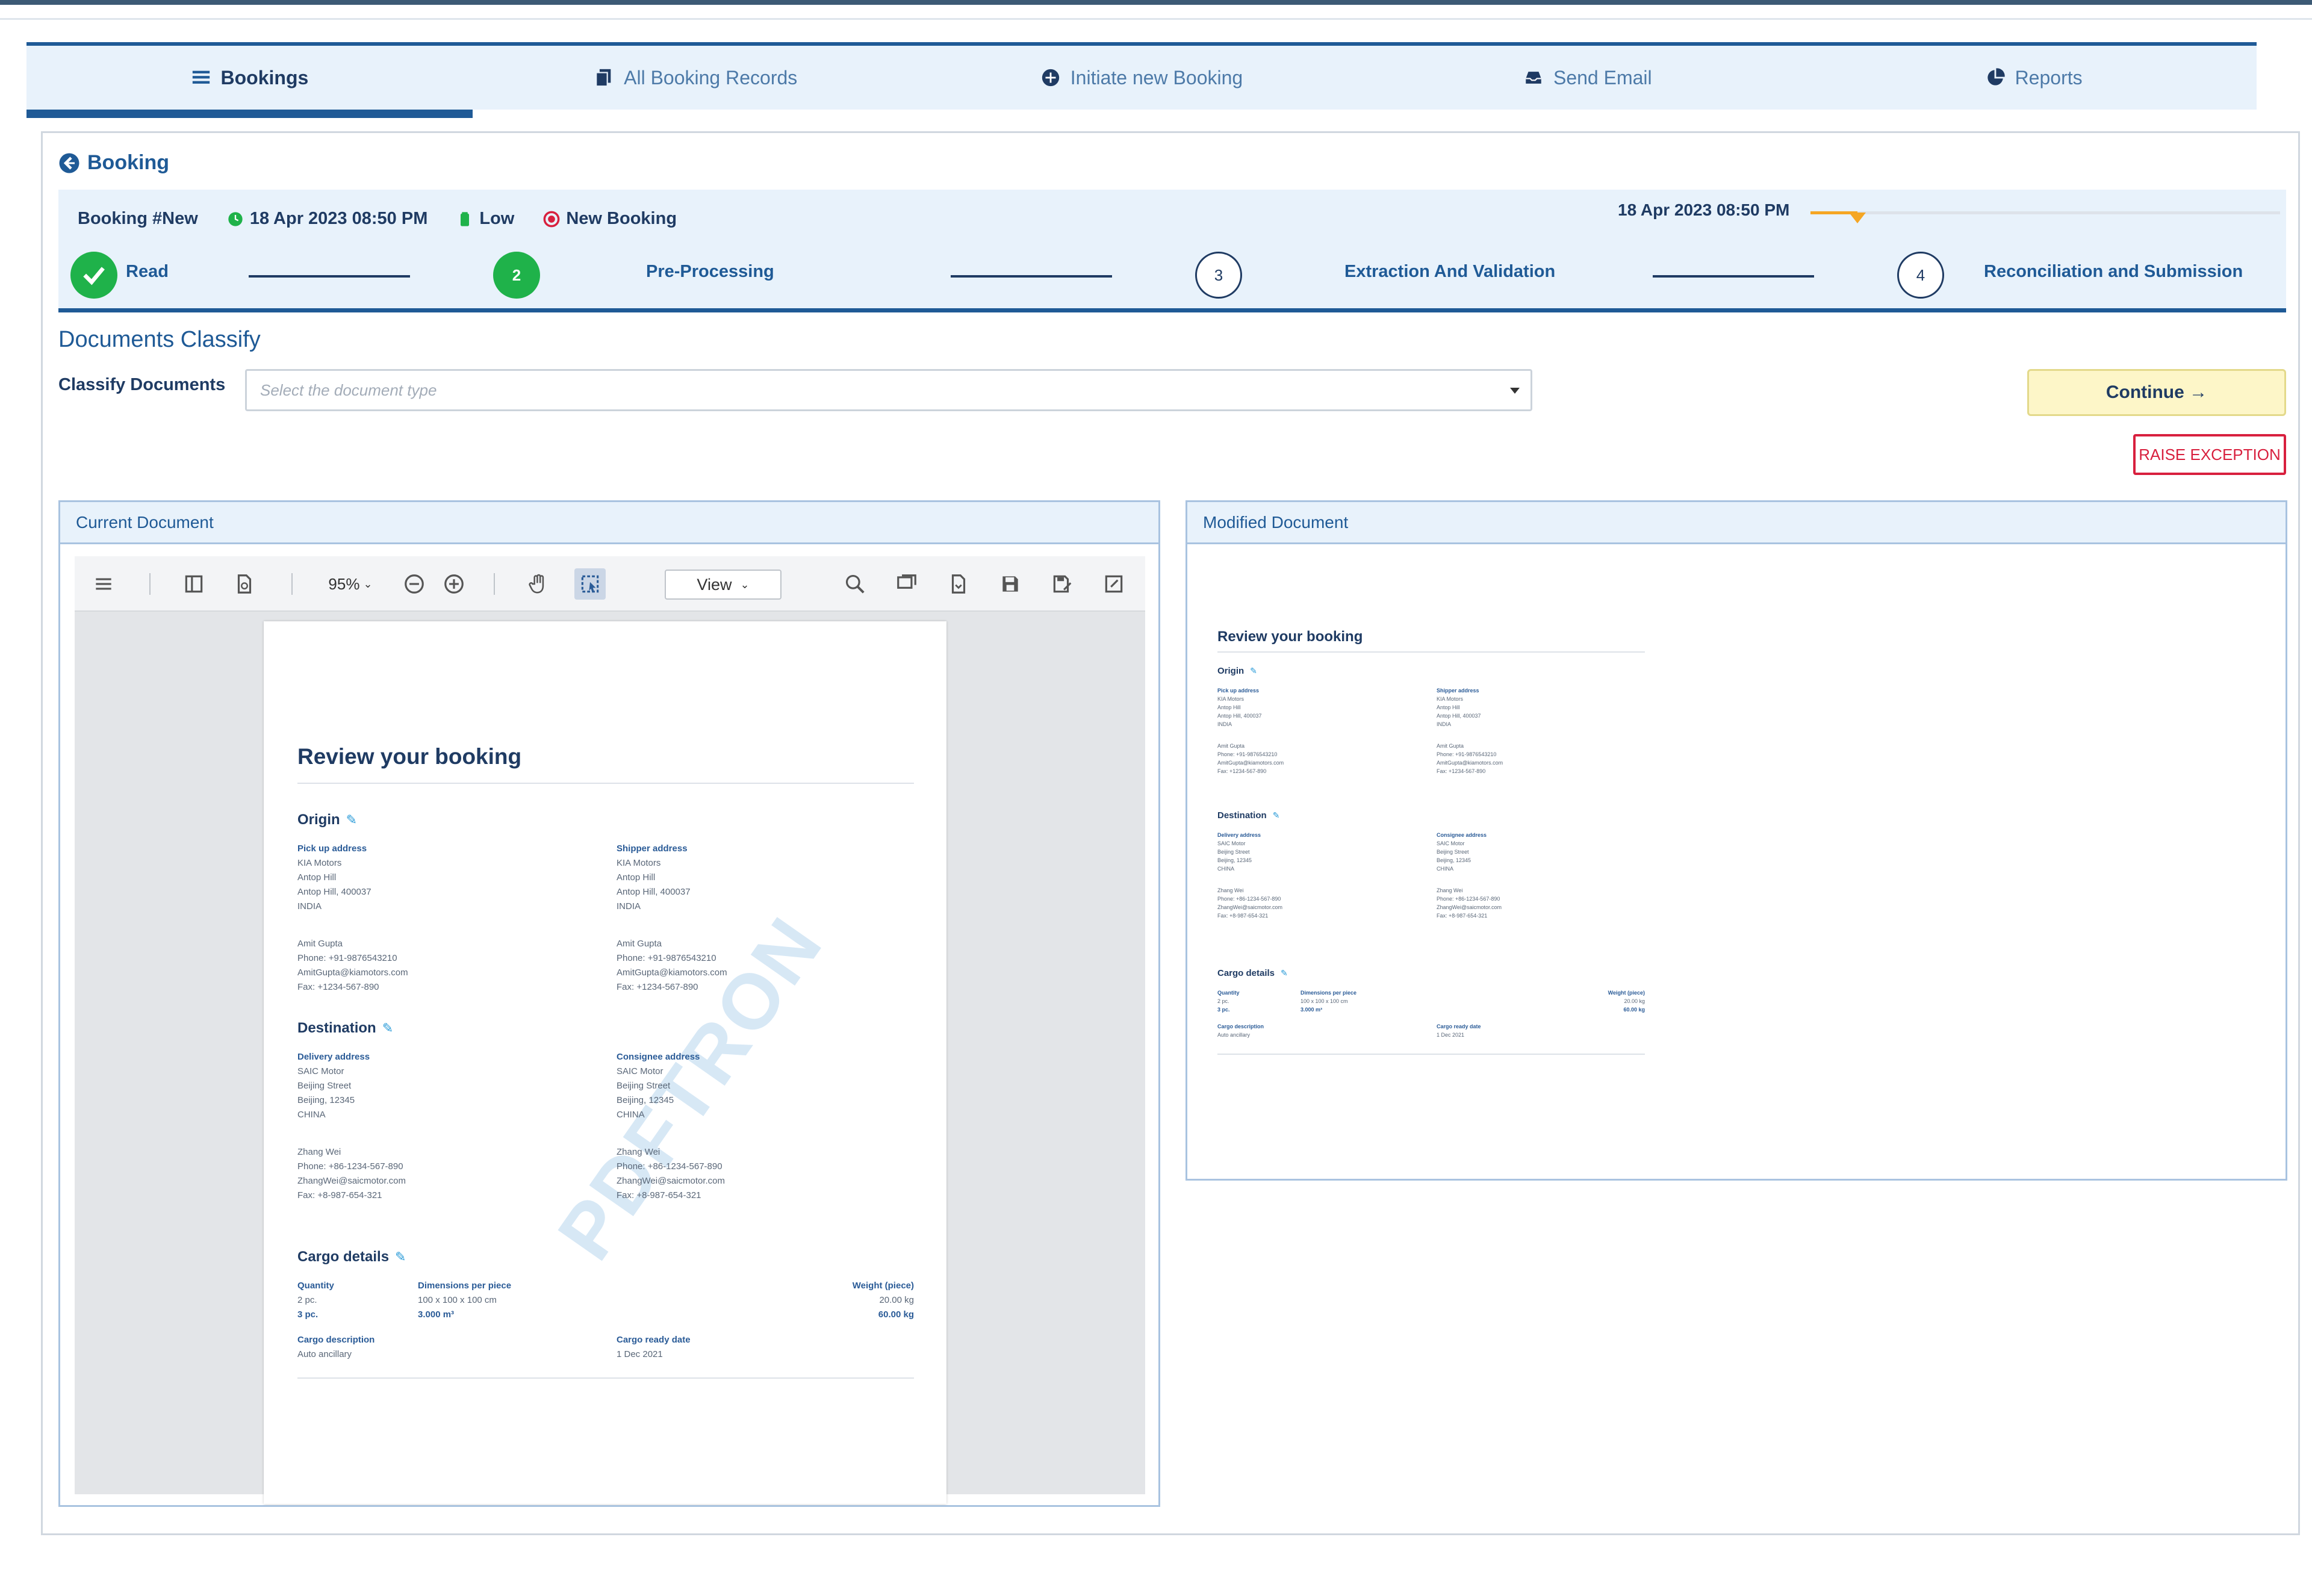 The image size is (2312, 1596). I want to click on cargo-col-quantity: Quantity 2 pc. 3 pc., so click(315, 1300).